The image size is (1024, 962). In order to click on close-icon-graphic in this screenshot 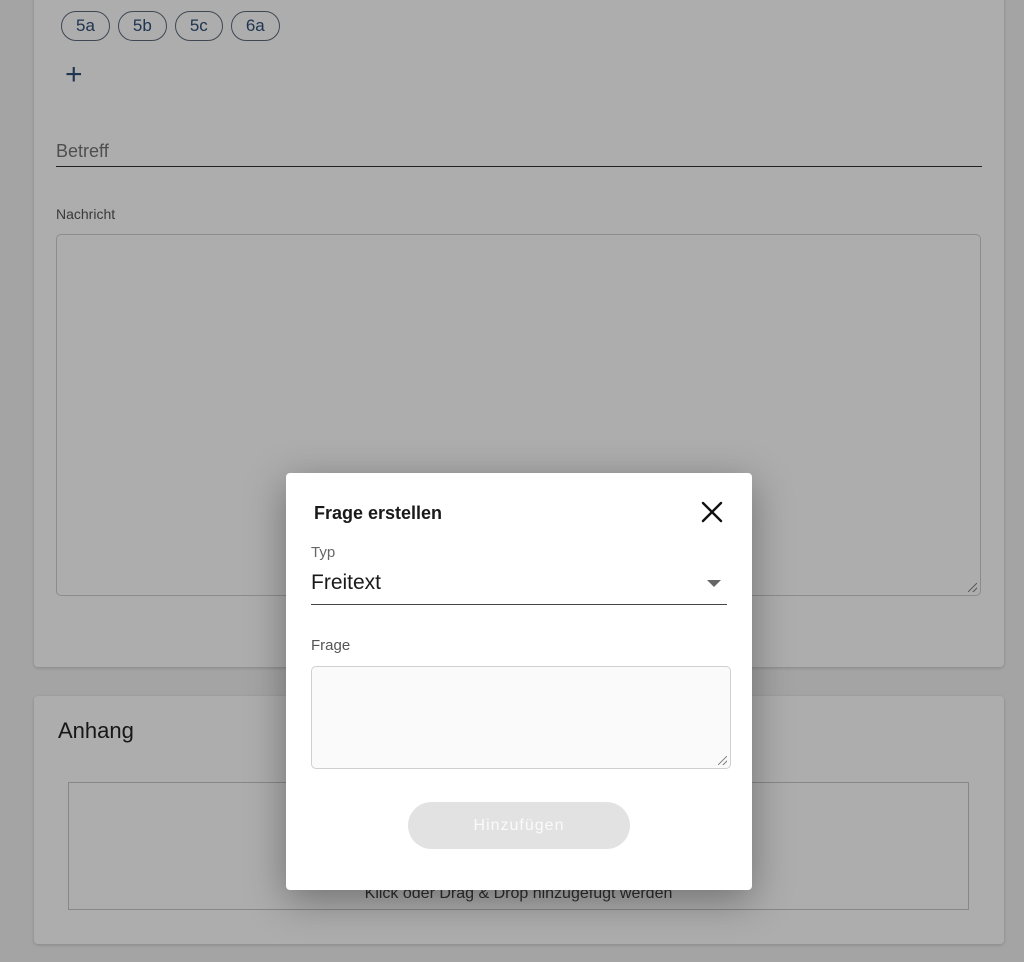, I will do `click(712, 512)`.